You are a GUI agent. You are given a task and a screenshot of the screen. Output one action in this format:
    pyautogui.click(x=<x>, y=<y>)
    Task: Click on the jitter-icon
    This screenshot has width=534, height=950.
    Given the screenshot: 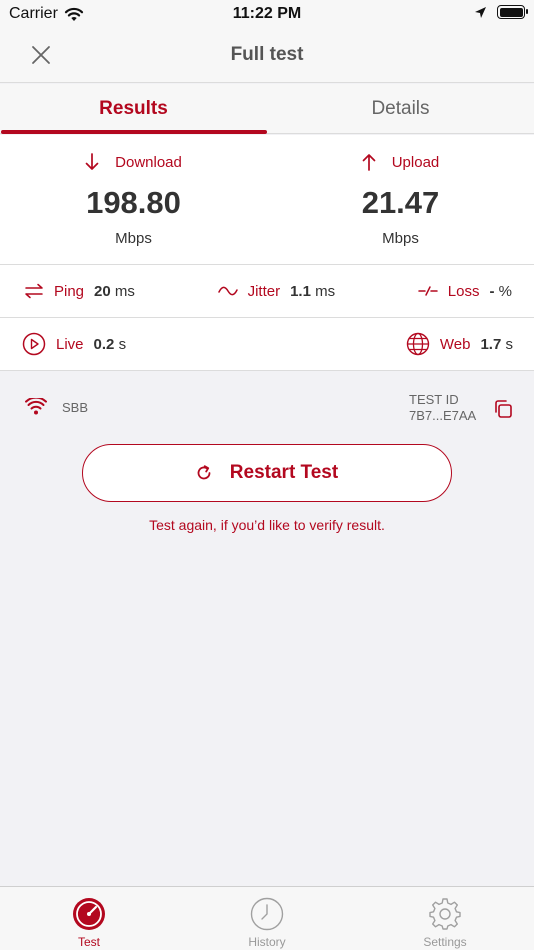 What is the action you would take?
    pyautogui.click(x=227, y=291)
    